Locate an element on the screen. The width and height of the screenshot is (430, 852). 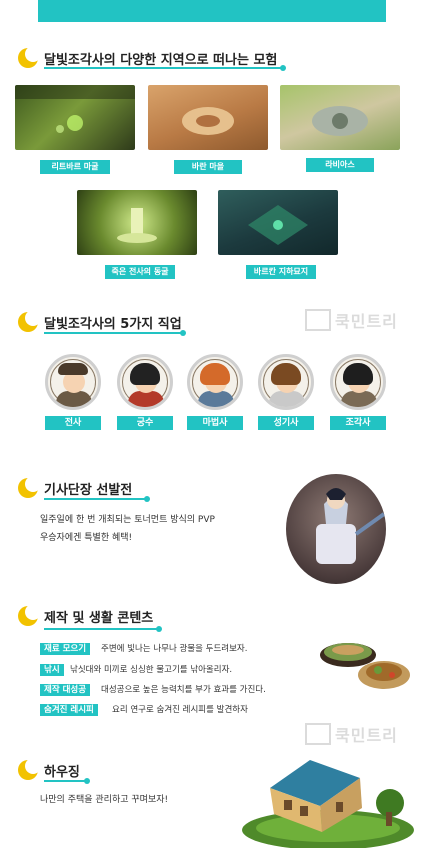
region-image-barkan-catacomb is located at coordinates (278, 222).